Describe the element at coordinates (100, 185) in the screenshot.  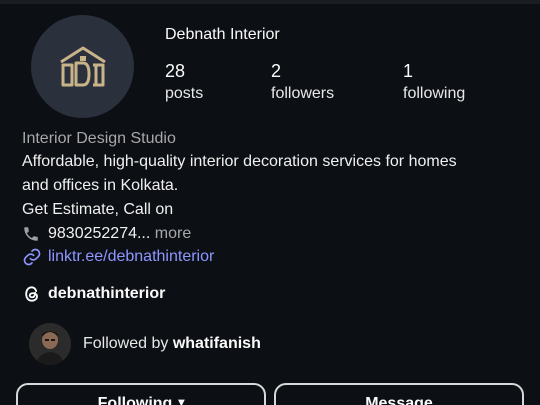
I see `bio-line: and offices in Kolkata.` at that location.